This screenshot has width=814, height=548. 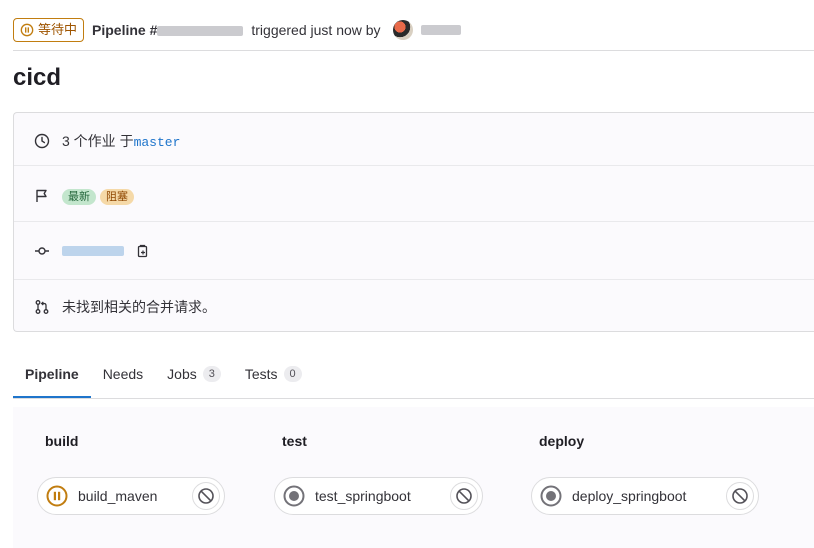 What do you see at coordinates (157, 142) in the screenshot?
I see `branch-link: master` at bounding box center [157, 142].